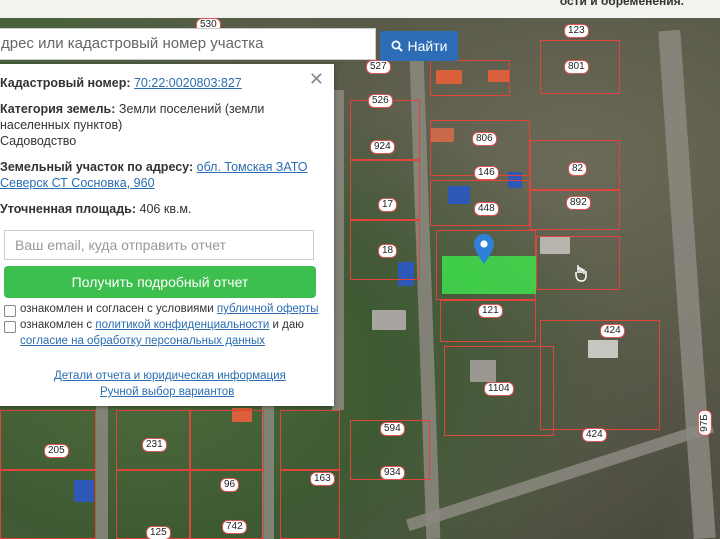 This screenshot has width=720, height=539. What do you see at coordinates (191, 109) in the screenshot?
I see `category-value: Земли поселений (земли` at bounding box center [191, 109].